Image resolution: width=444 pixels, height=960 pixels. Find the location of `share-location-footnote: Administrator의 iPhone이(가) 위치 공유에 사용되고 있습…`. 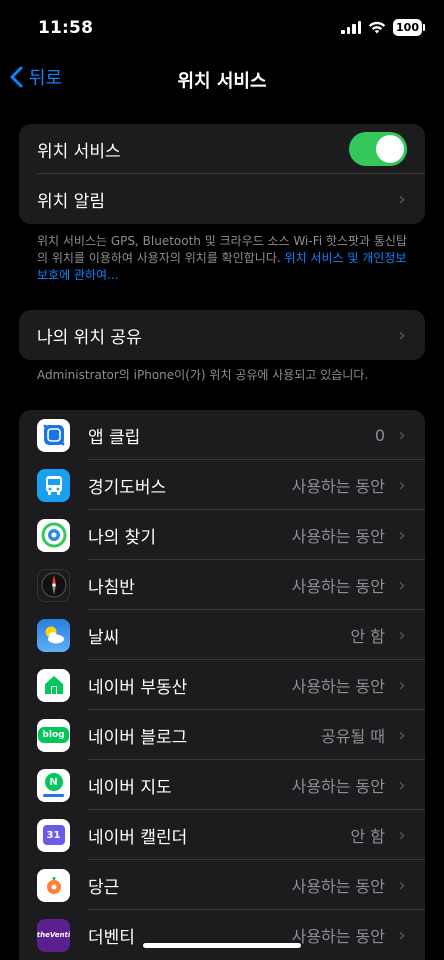

share-location-footnote: Administrator의 iPhone이(가) 위치 공유에 사용되고 있습… is located at coordinates (203, 375).